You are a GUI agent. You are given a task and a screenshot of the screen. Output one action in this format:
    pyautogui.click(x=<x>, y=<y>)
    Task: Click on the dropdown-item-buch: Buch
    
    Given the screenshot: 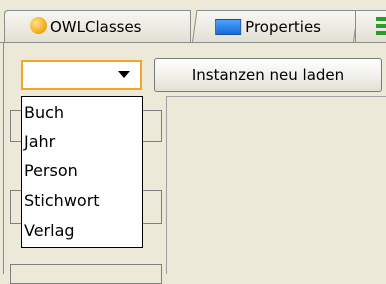 What is the action you would take?
    pyautogui.click(x=44, y=113)
    